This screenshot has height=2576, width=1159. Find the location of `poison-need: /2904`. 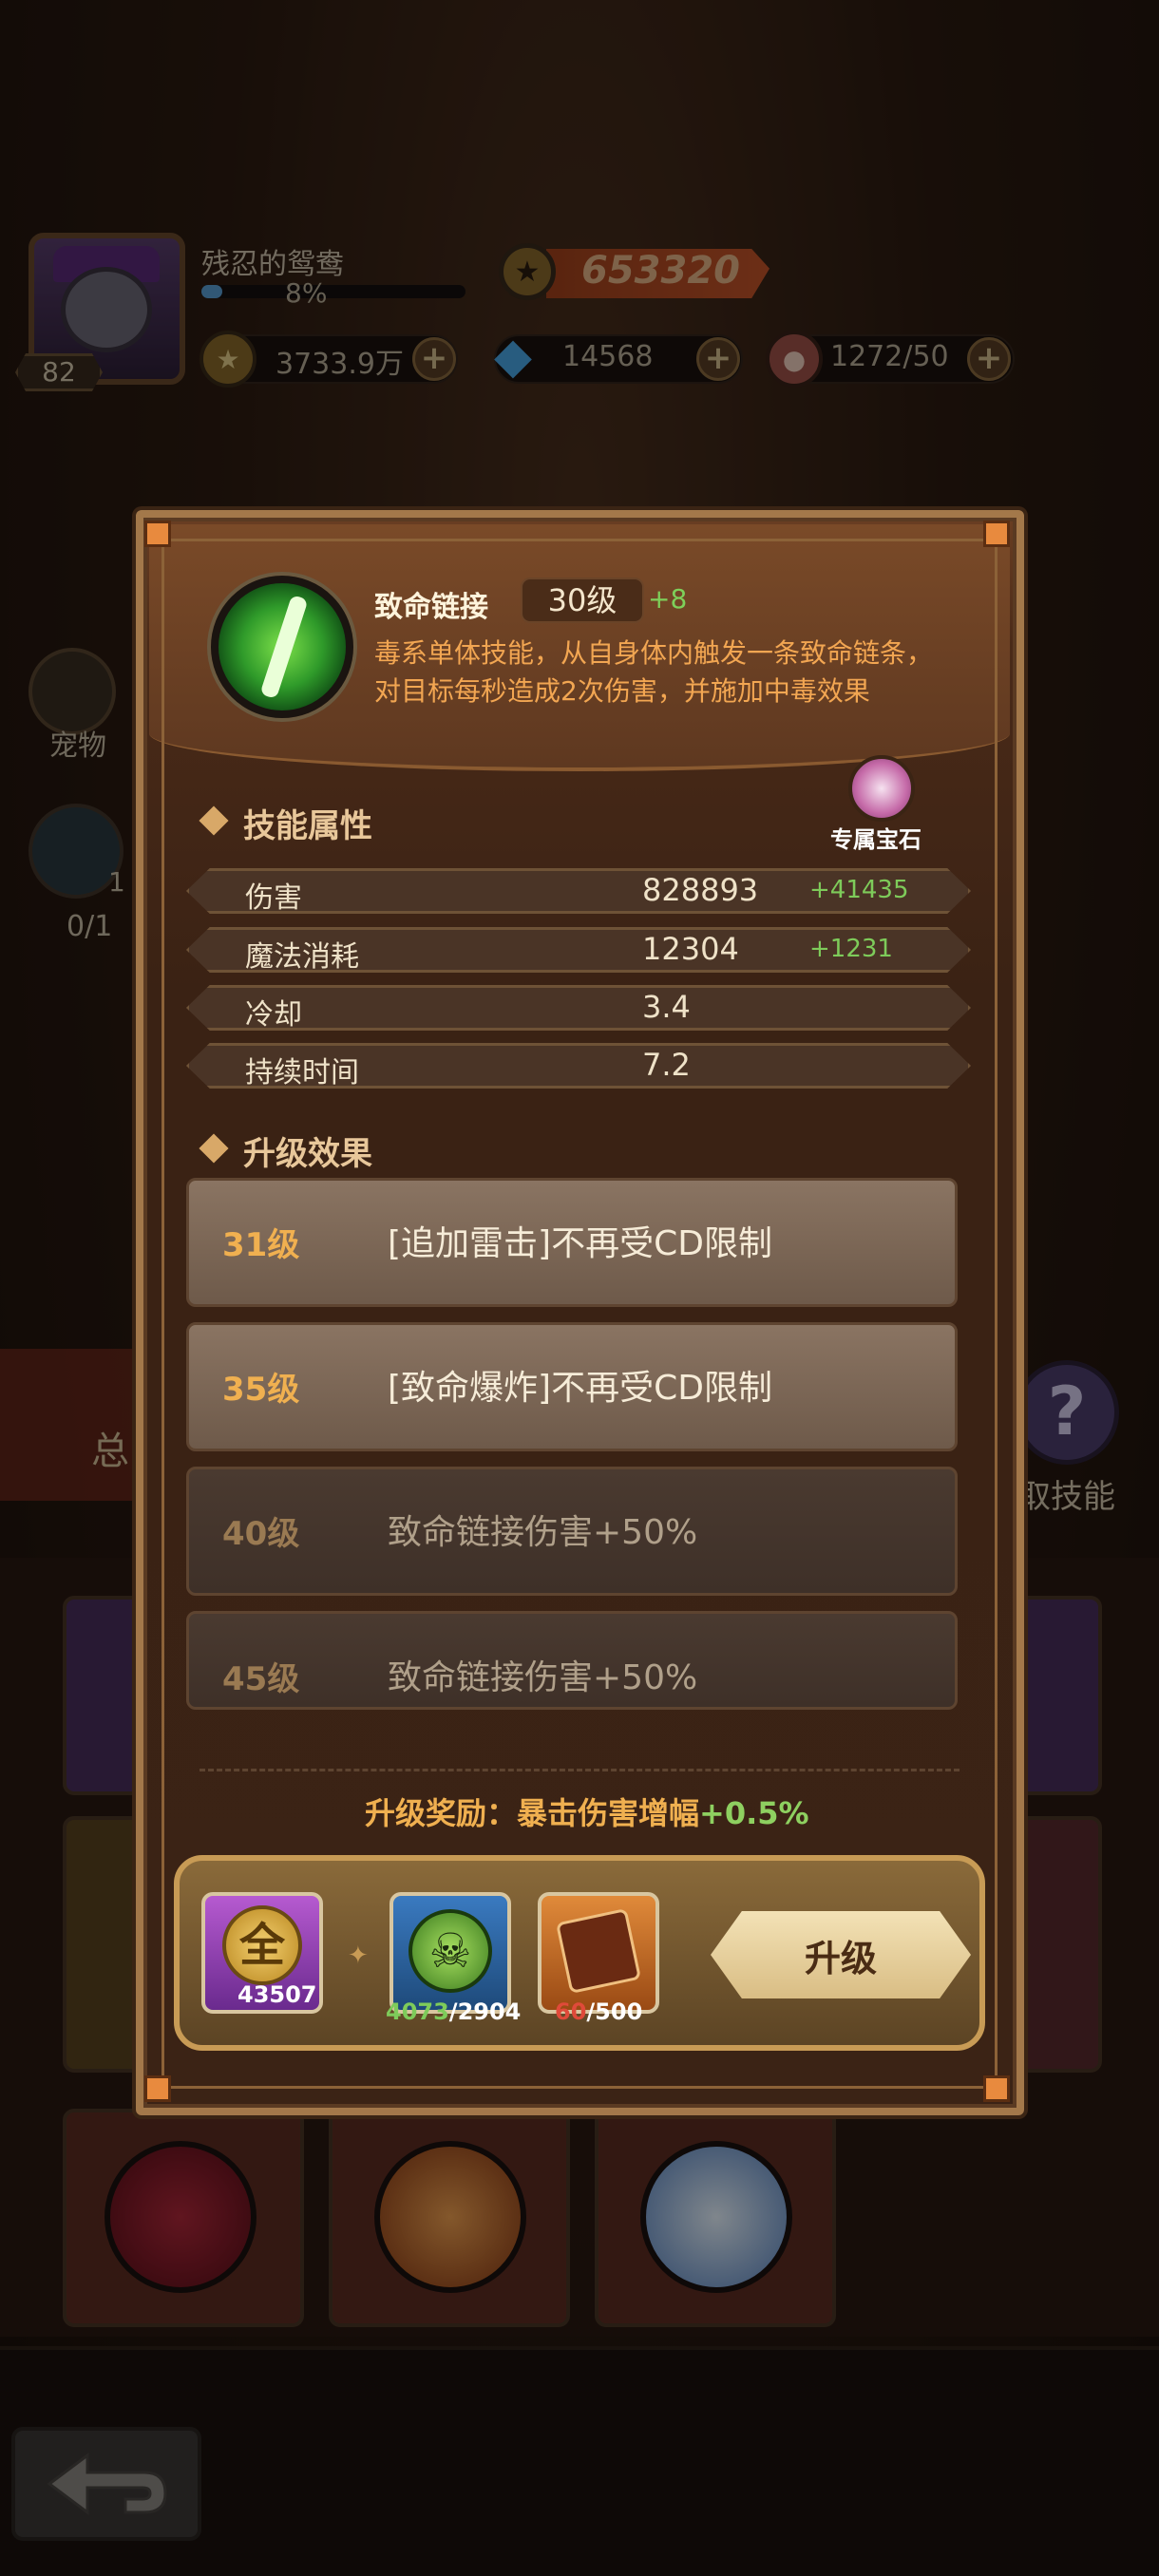

poison-need: /2904 is located at coordinates (485, 2012).